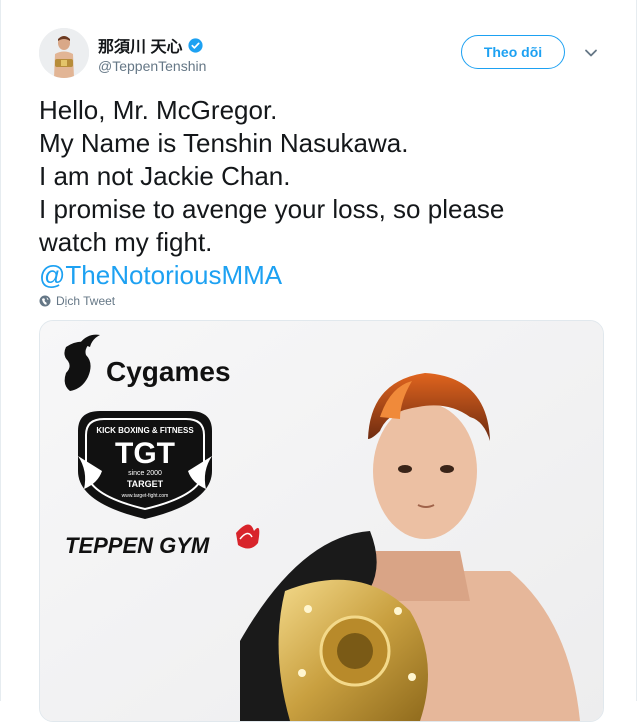 The width and height of the screenshot is (637, 722). I want to click on chevron-down-icon, so click(591, 53).